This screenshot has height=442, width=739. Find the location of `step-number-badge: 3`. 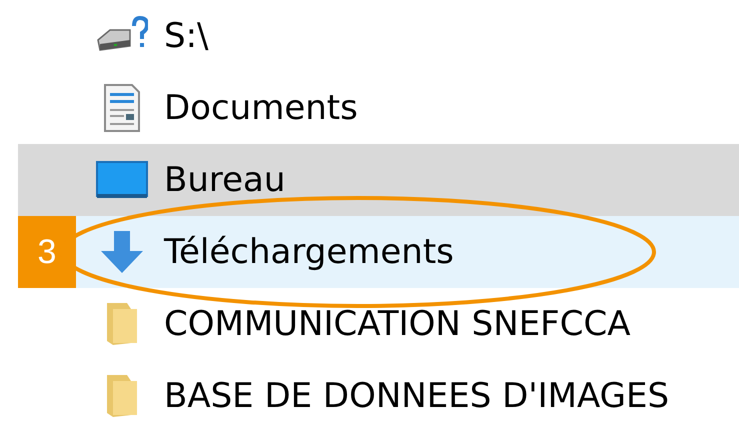

step-number-badge: 3 is located at coordinates (47, 252).